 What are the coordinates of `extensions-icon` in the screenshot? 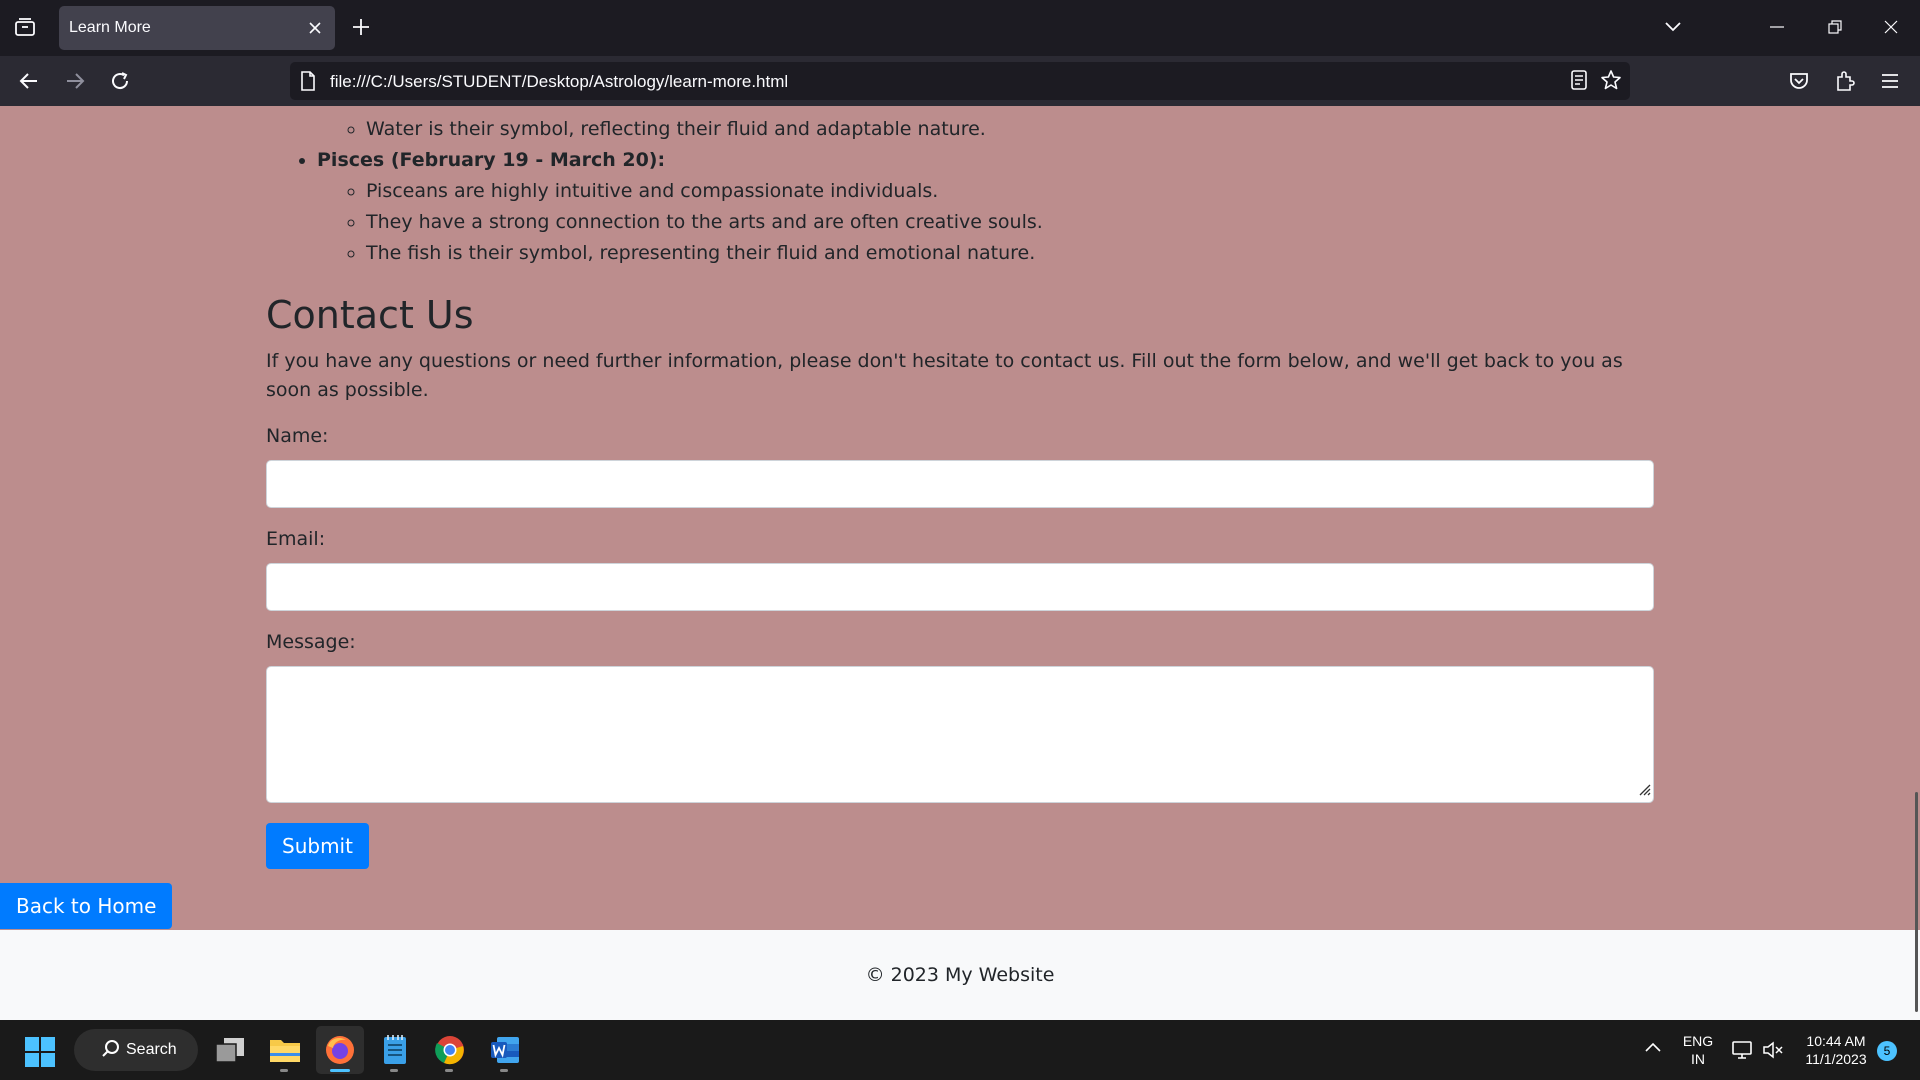 It's located at (1845, 81).